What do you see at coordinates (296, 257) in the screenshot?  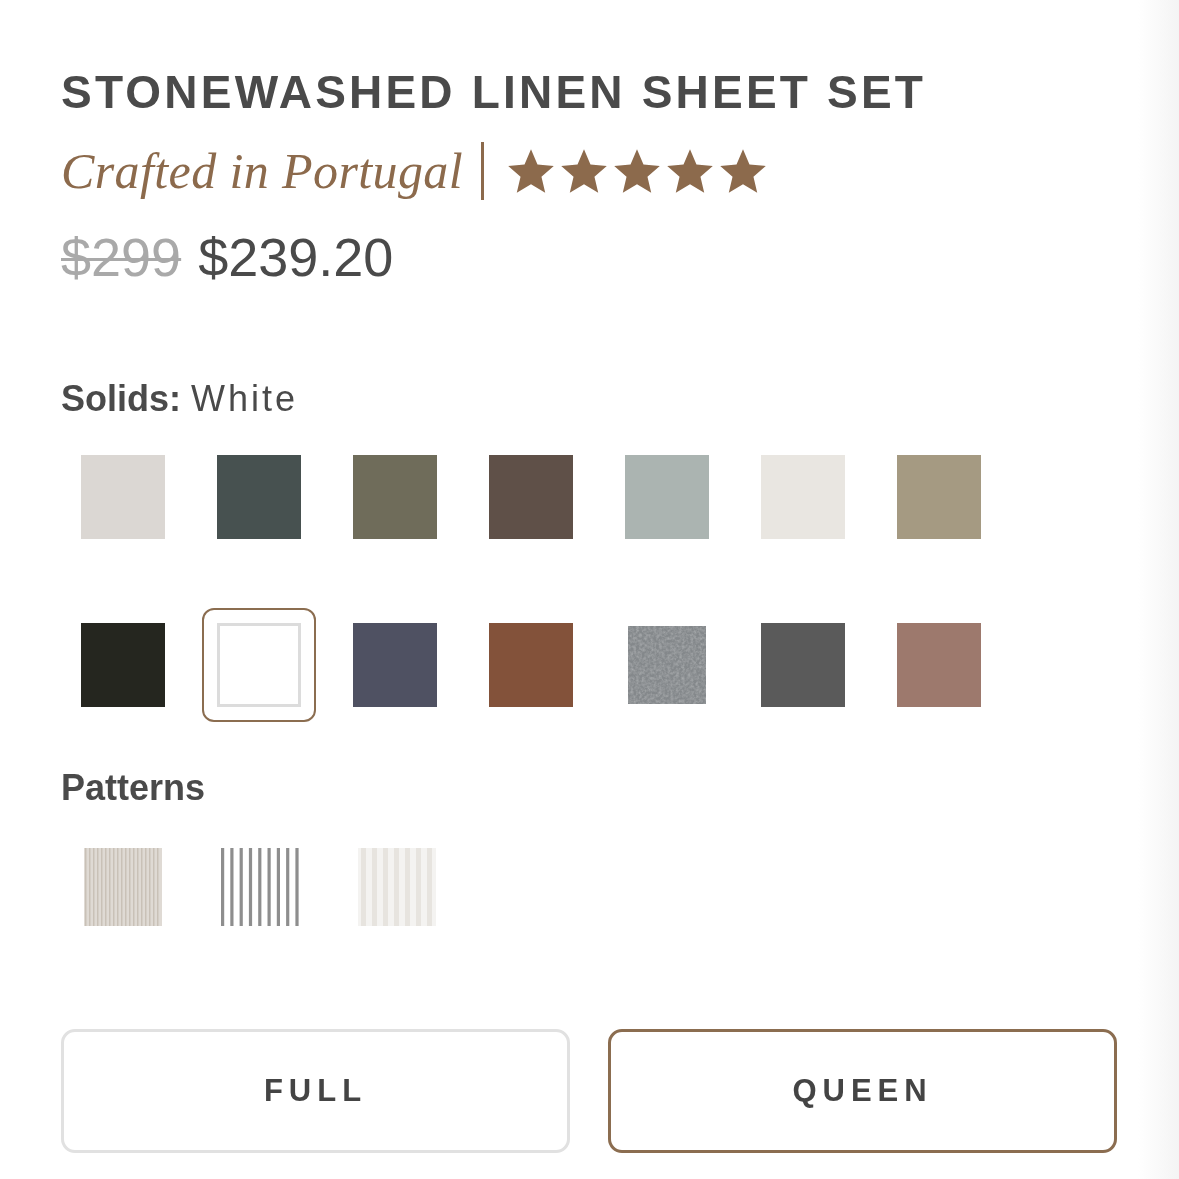 I see `sale-price: $239.20` at bounding box center [296, 257].